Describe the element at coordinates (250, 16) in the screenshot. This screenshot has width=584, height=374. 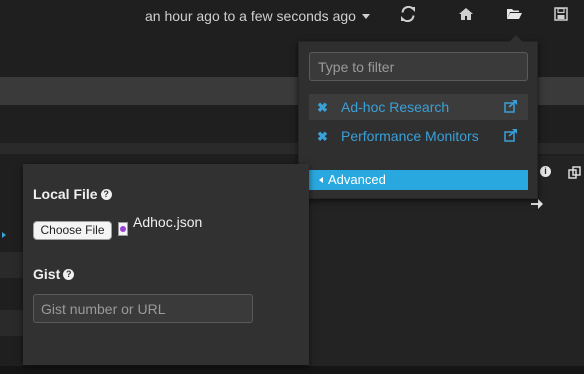
I see `time-range-label: an hour ago to a few seconds ago` at that location.